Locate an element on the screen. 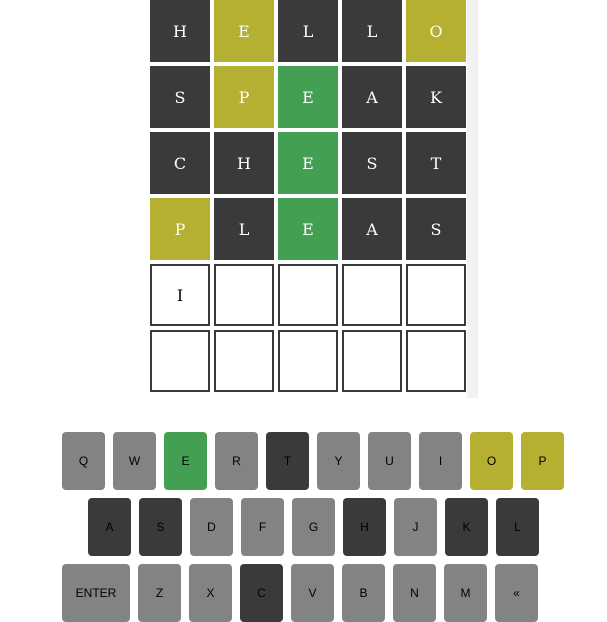  key-x: X is located at coordinates (210, 593).